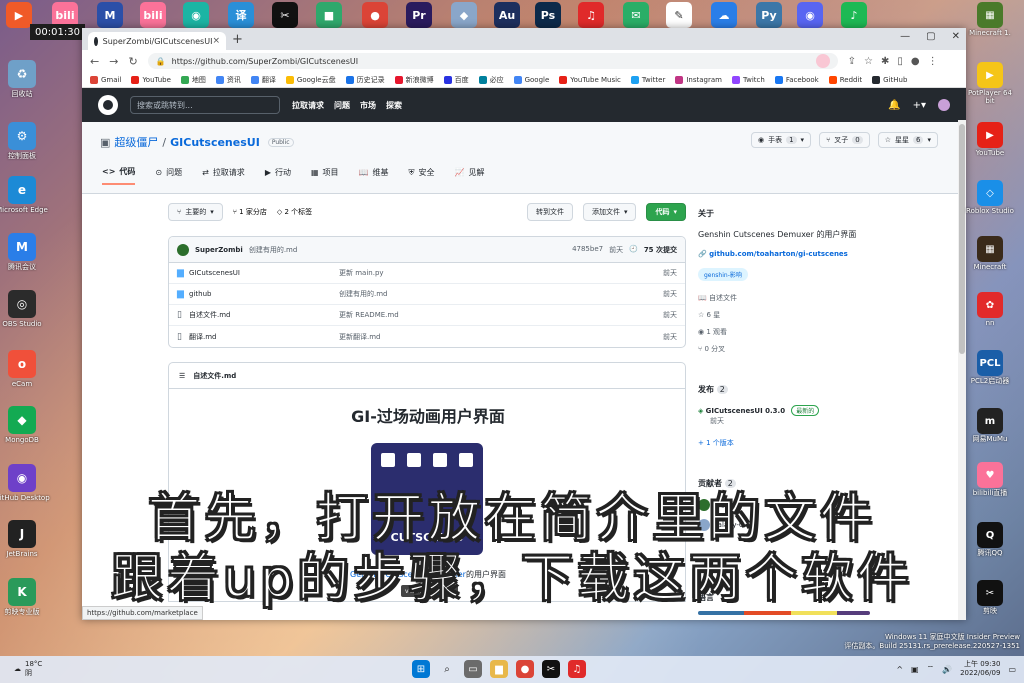 This screenshot has width=1024, height=683. I want to click on create-new-icon: +▾, so click(919, 105).